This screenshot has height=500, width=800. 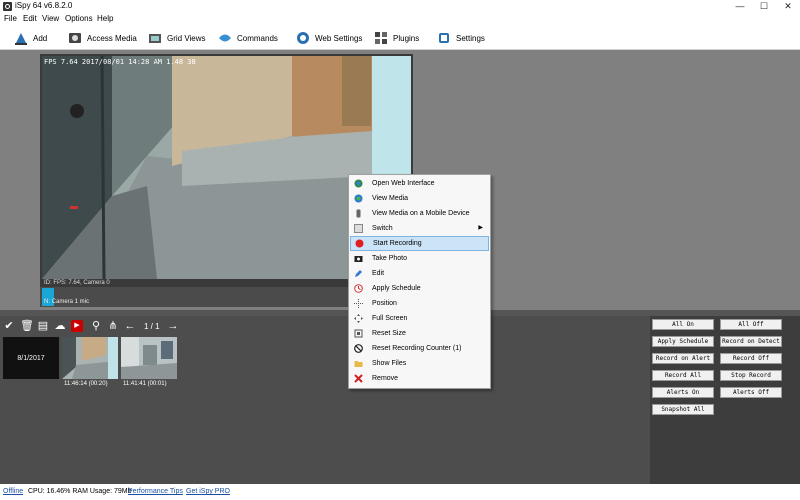 I want to click on record-icon, so click(x=359, y=243).